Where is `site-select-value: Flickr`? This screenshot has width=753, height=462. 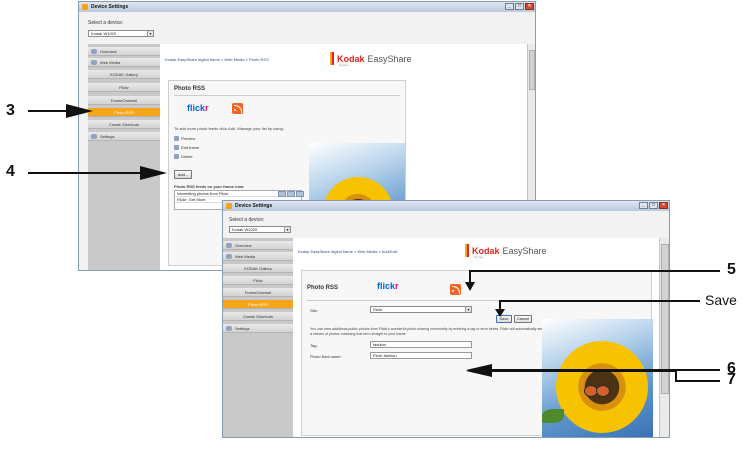
site-select-value: Flickr is located at coordinates (378, 309).